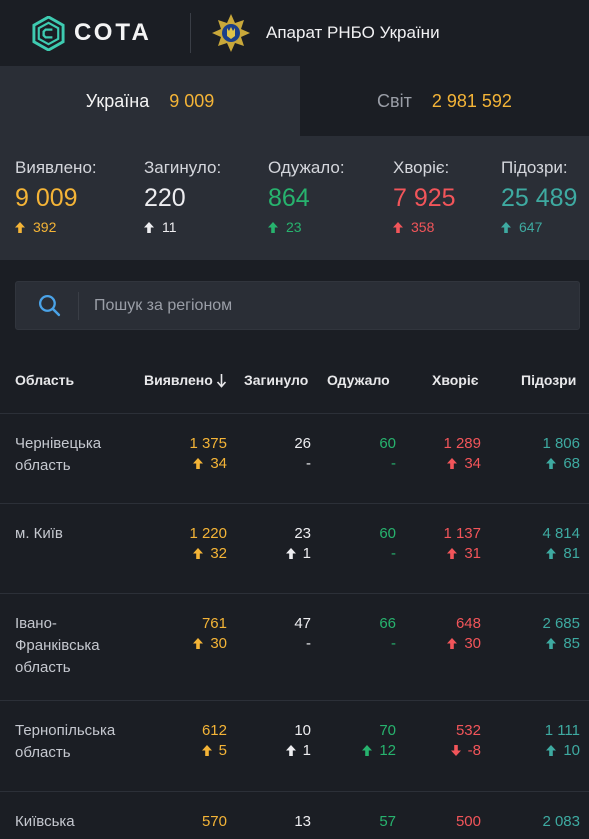 This screenshot has width=589, height=839. Describe the element at coordinates (306, 167) in the screenshot. I see `stat-label: Одужало:` at that location.